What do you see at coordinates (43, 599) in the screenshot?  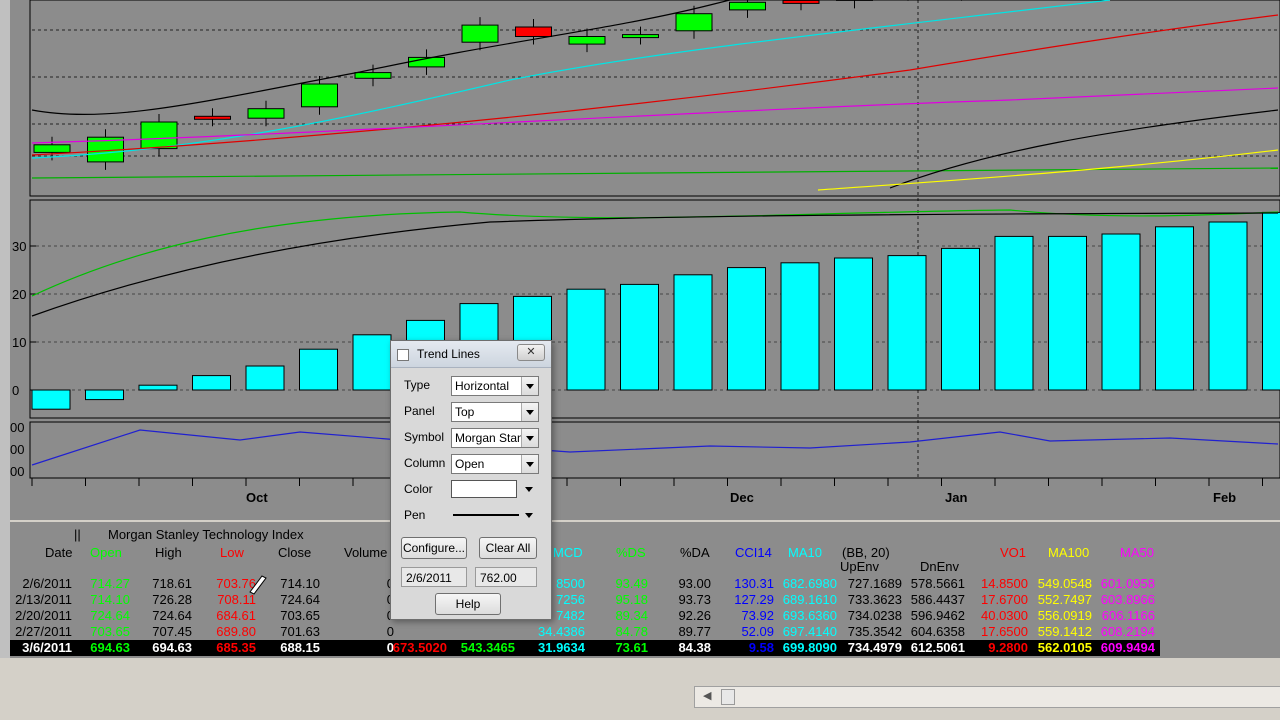 I see `table-cell-date: 2/13/2011` at bounding box center [43, 599].